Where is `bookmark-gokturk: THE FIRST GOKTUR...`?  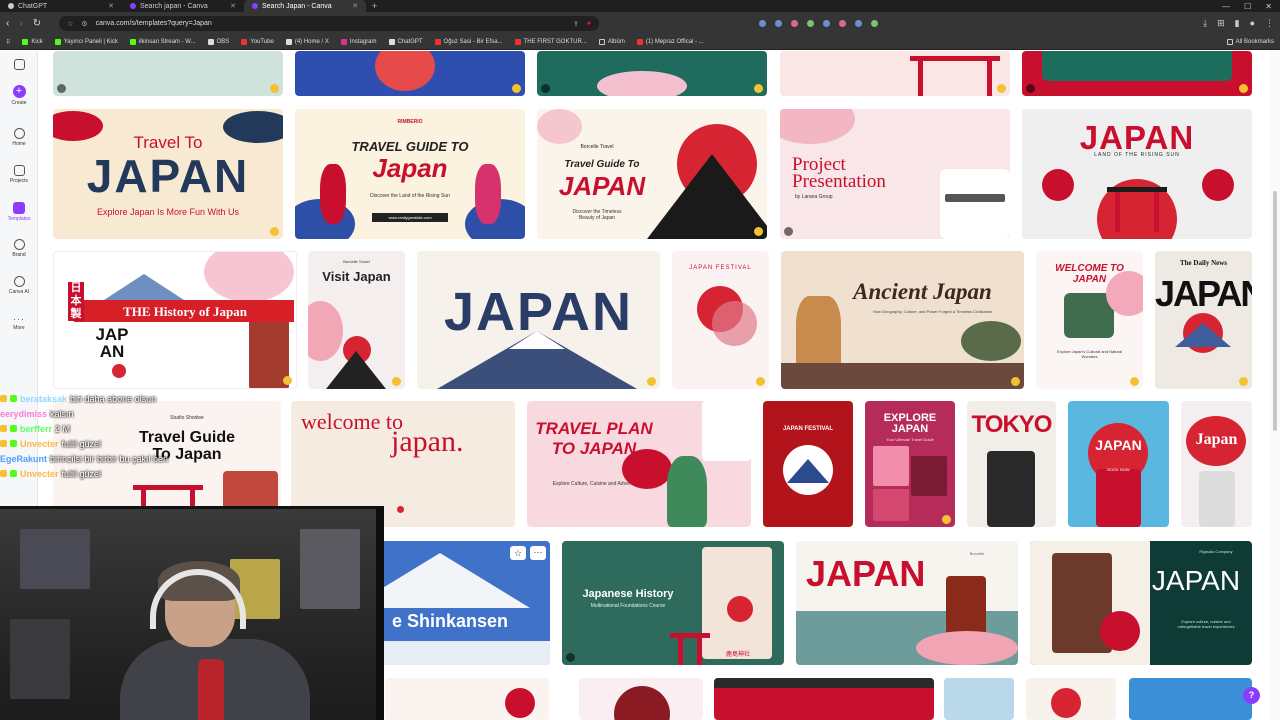
bookmark-gokturk: THE FIRST GOKTUR... is located at coordinates (550, 42).